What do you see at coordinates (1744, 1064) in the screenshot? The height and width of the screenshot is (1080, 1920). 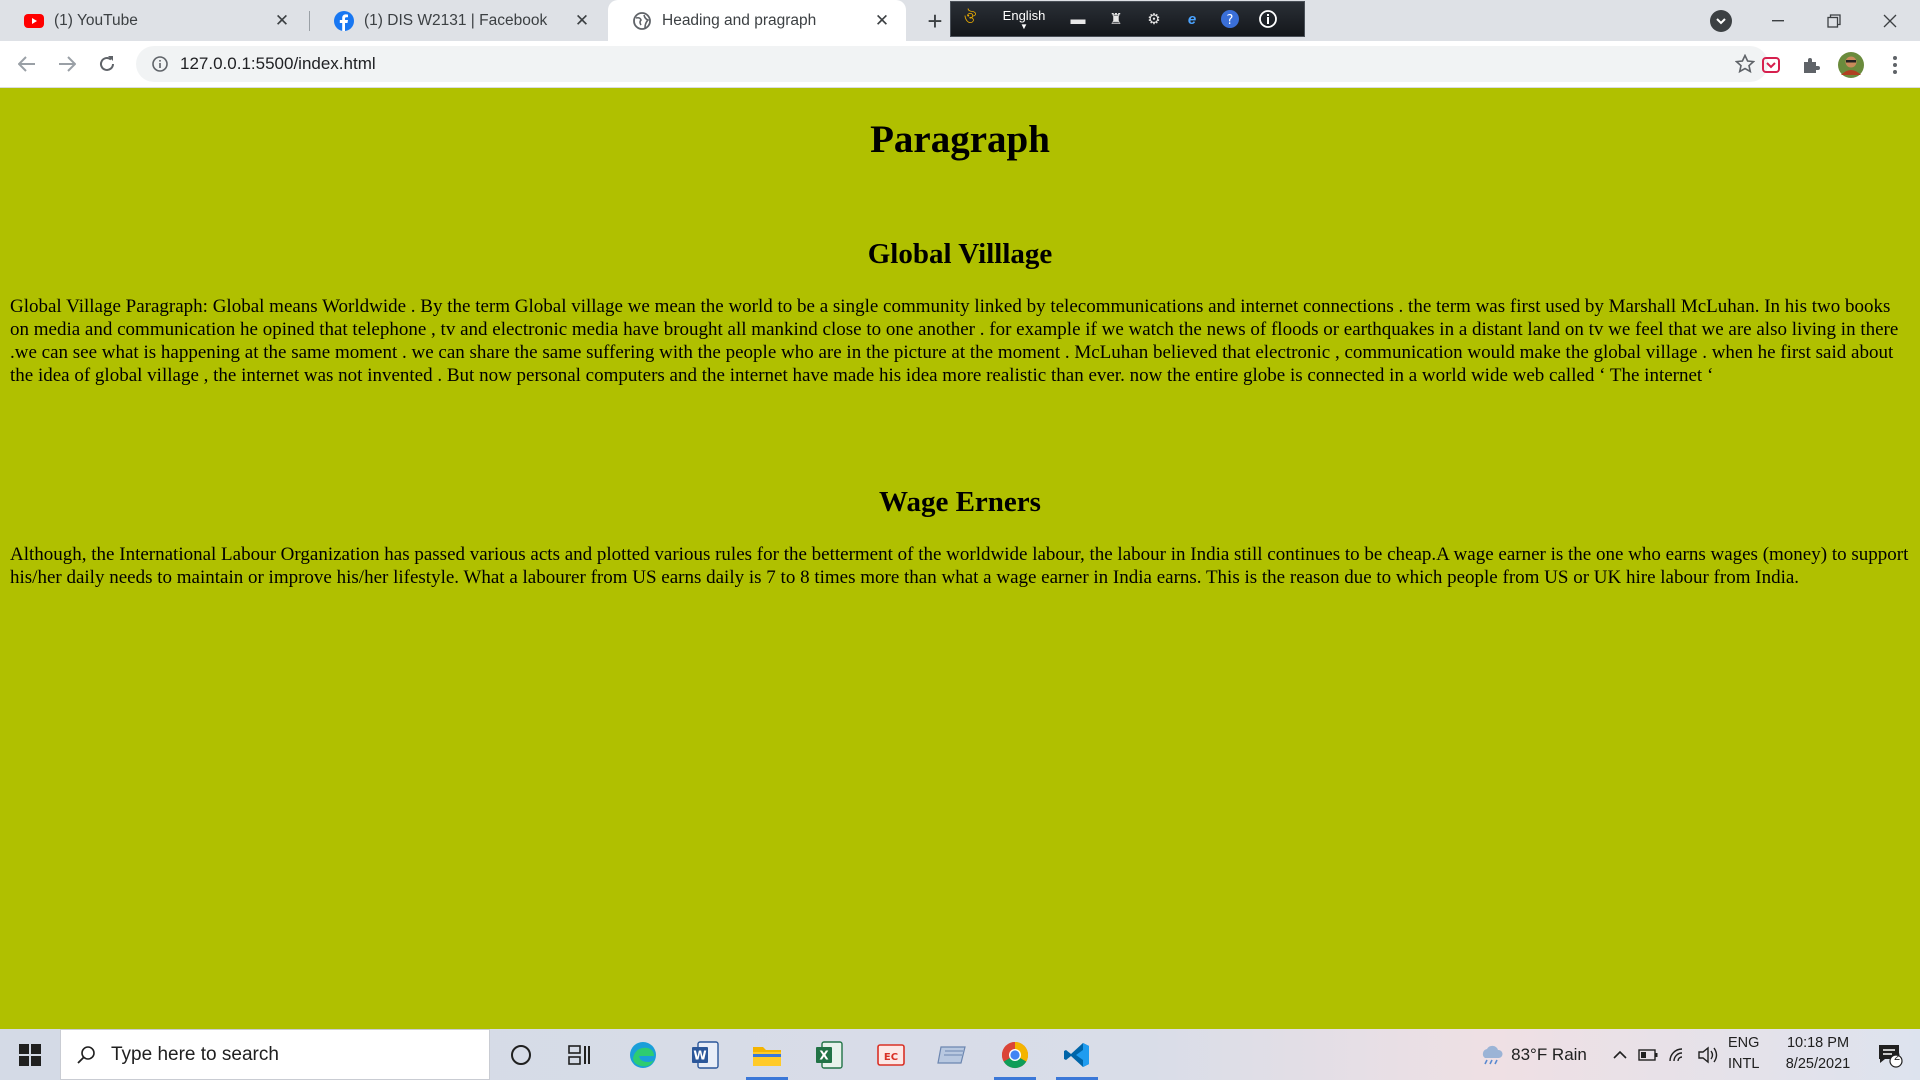 I see `keyboard-layout: INTL` at bounding box center [1744, 1064].